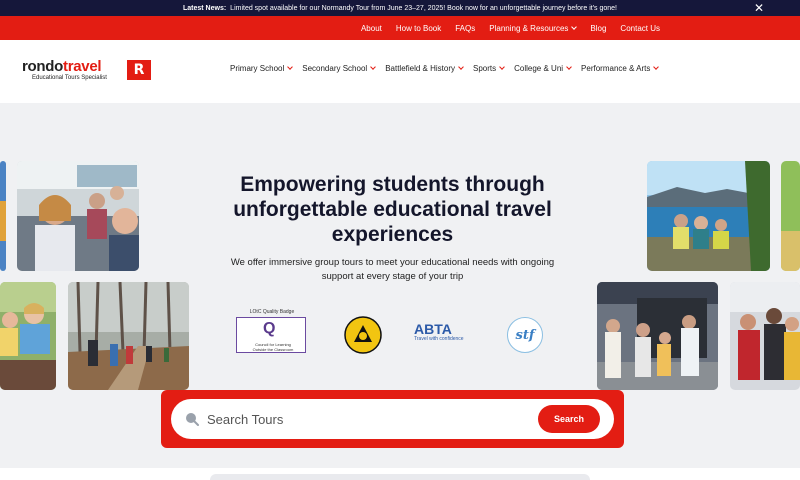 This screenshot has width=800, height=480. What do you see at coordinates (139, 70) in the screenshot?
I see `logo-mark-icon: R` at bounding box center [139, 70].